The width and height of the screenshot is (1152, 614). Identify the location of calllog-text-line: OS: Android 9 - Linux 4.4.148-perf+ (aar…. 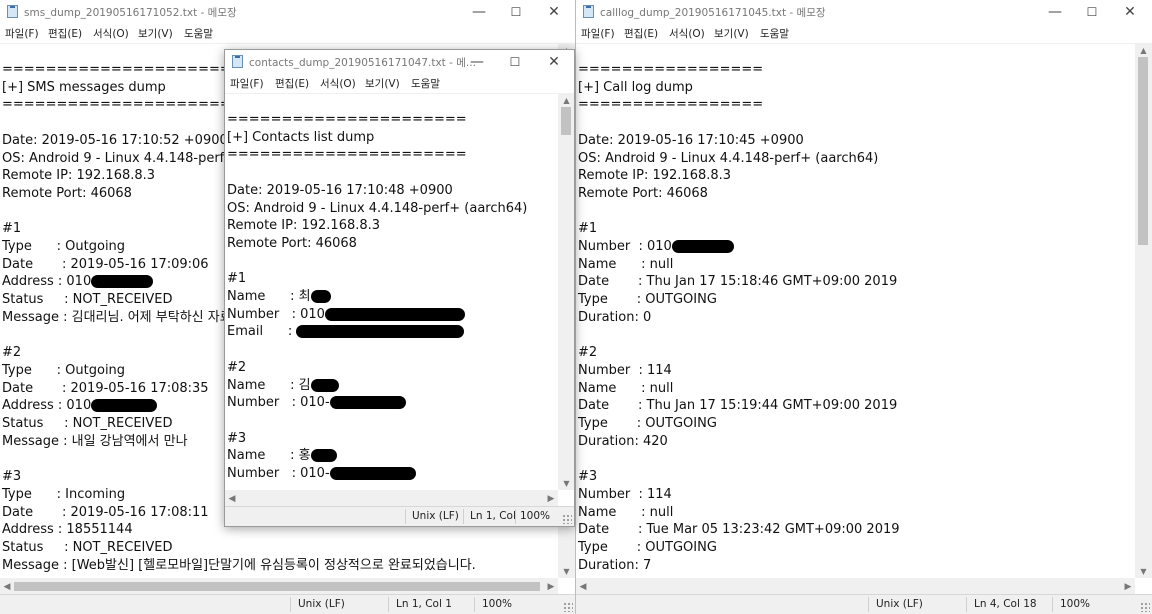
(728, 158).